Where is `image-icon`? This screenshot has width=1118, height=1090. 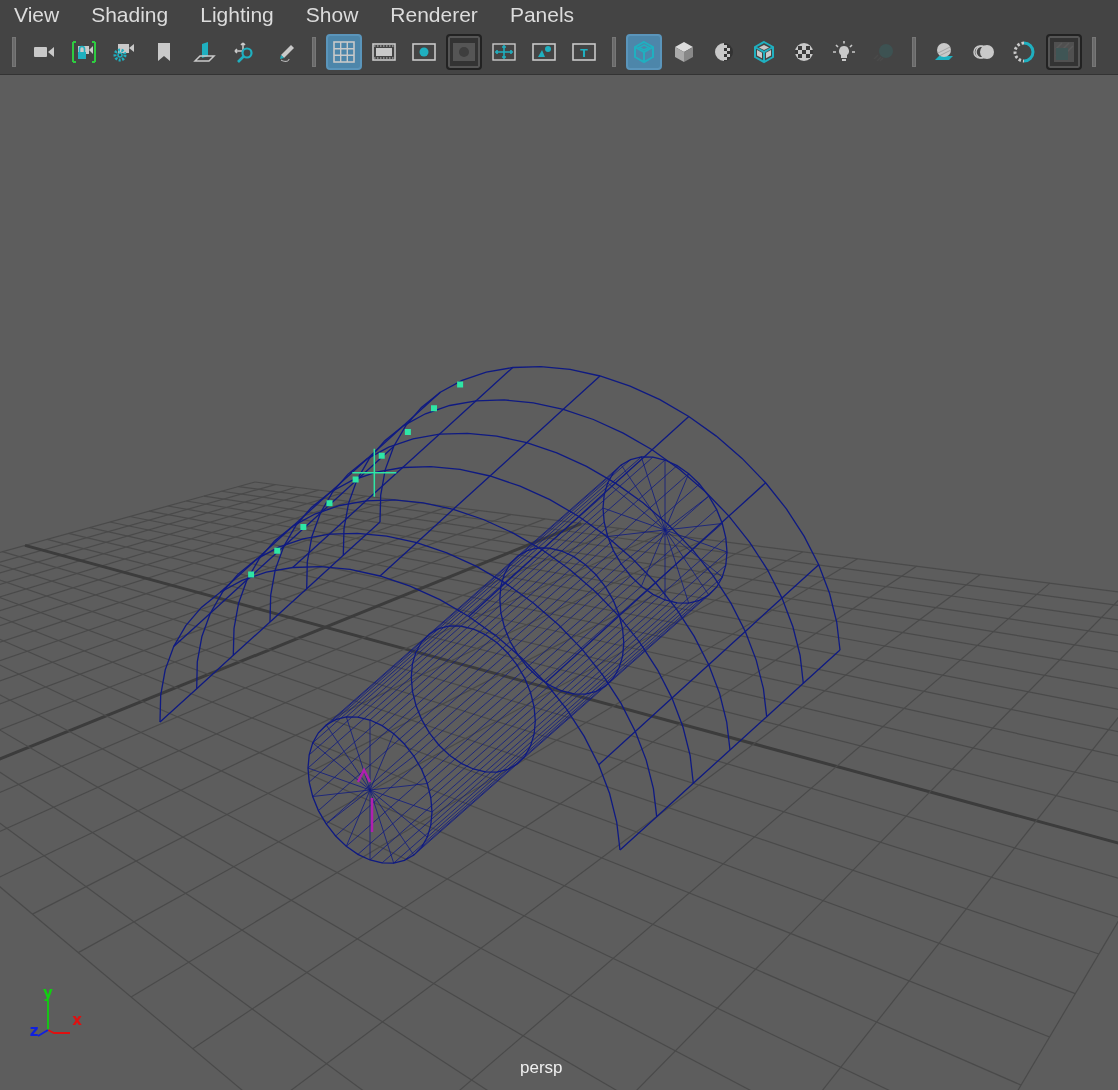
image-icon is located at coordinates (544, 52).